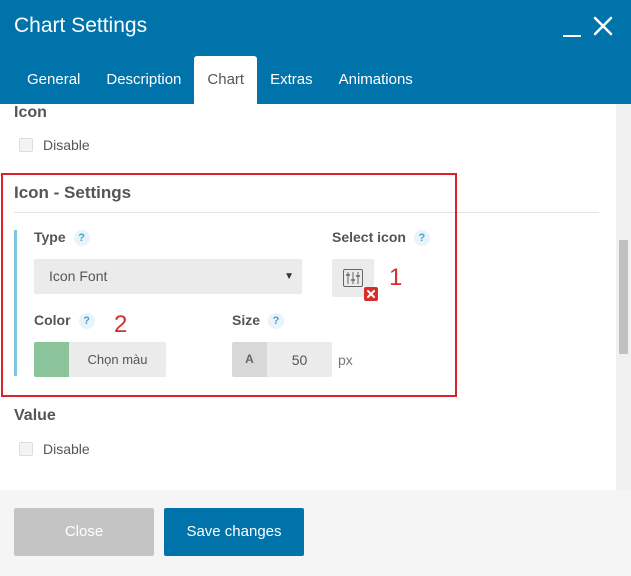  I want to click on scrollbar-thumb, so click(623, 297).